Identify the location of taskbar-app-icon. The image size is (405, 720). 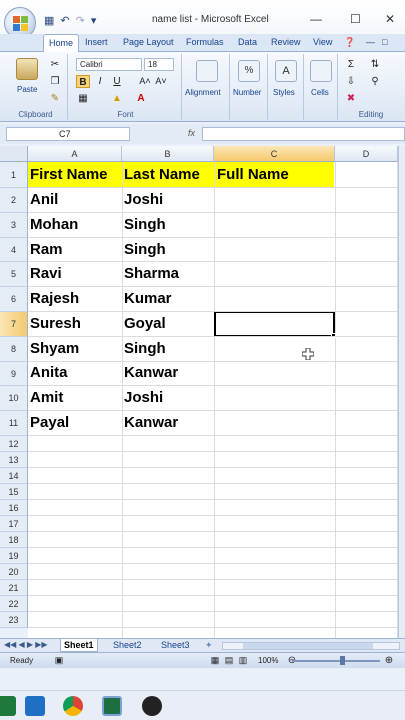
(8, 706).